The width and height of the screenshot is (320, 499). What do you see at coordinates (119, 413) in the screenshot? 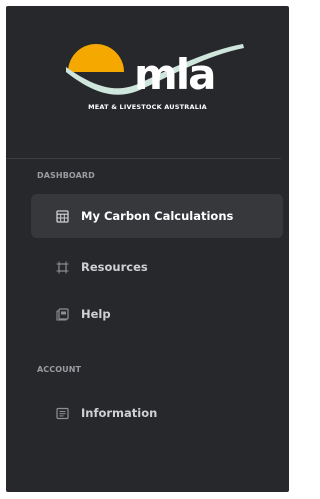
I see `nav-item-label: Information` at bounding box center [119, 413].